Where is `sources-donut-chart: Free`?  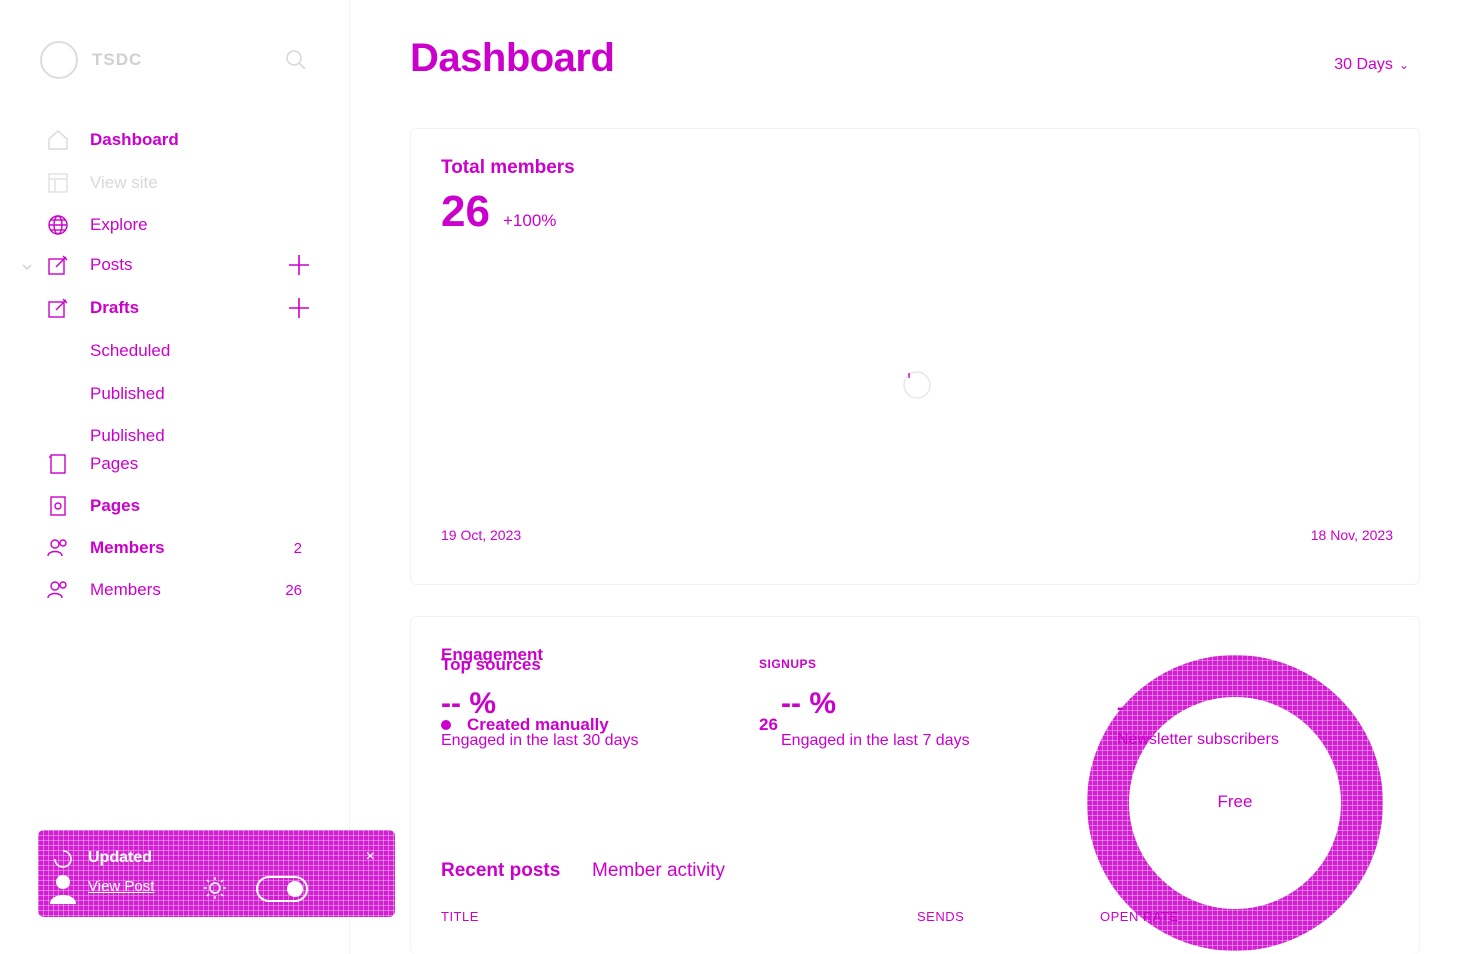
sources-donut-chart: Free is located at coordinates (1235, 803).